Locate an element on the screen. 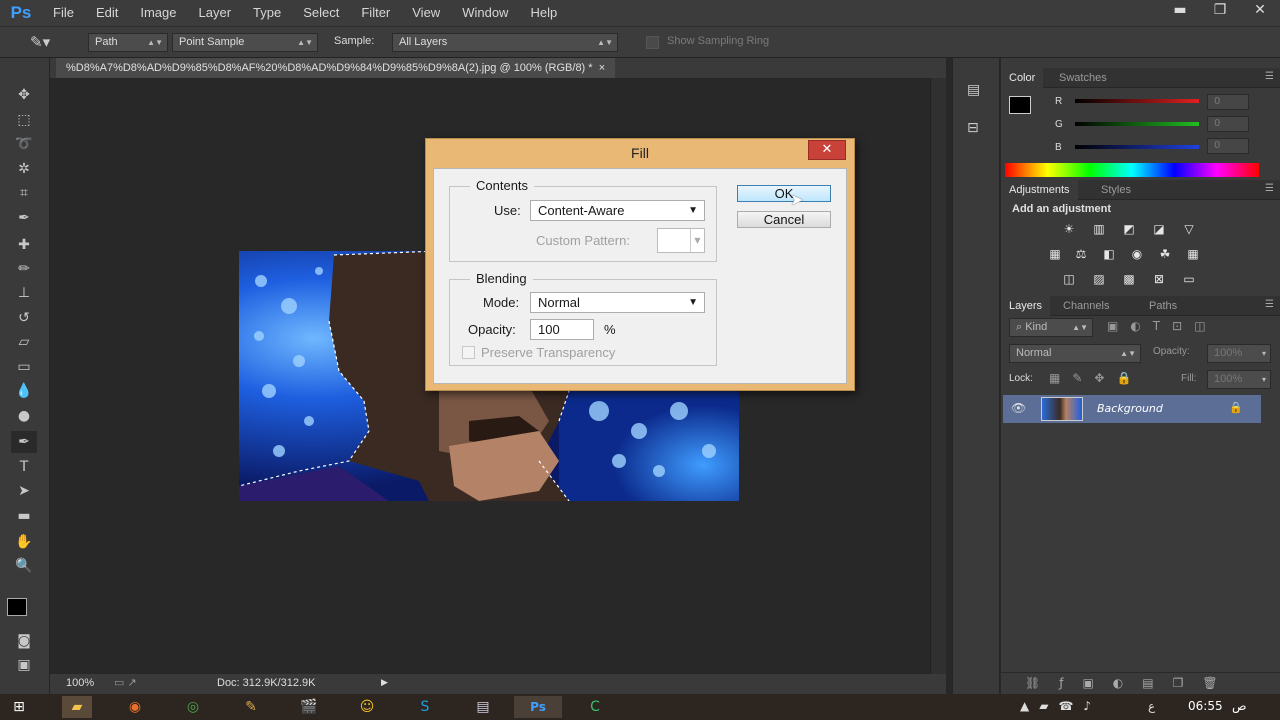 The image size is (1280, 720). pen-tool-icon: ✒ is located at coordinates (24, 442).